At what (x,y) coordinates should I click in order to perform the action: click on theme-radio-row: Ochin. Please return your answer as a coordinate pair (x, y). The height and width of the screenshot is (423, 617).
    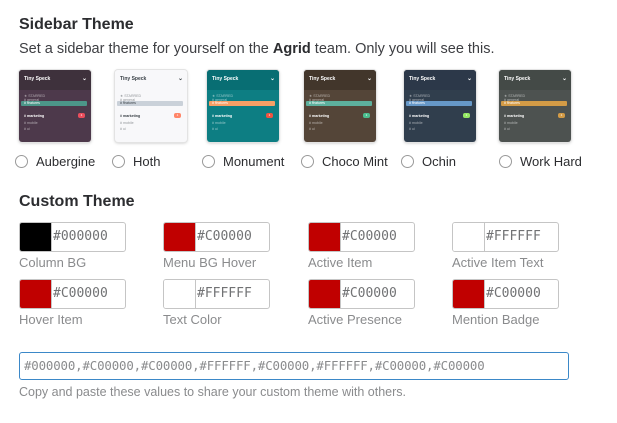
    Looking at the image, I should click on (428, 161).